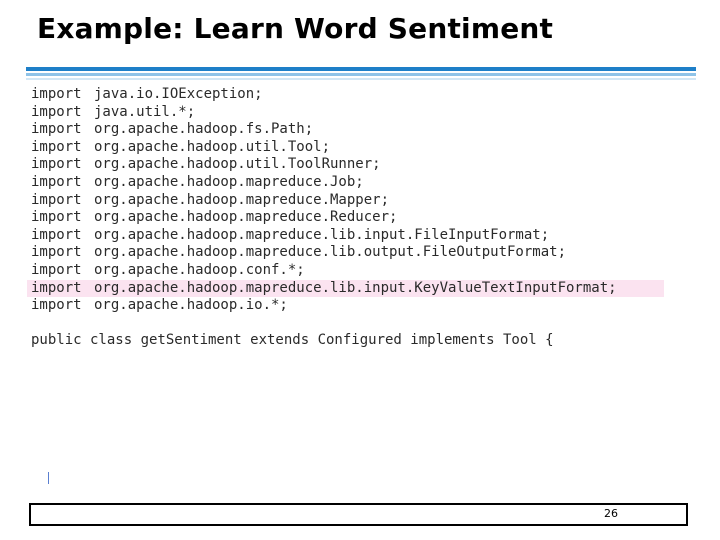 The height and width of the screenshot is (540, 720). I want to click on import-target: org.apache.hadoop.mapreduce.Reducer;, so click(246, 217).